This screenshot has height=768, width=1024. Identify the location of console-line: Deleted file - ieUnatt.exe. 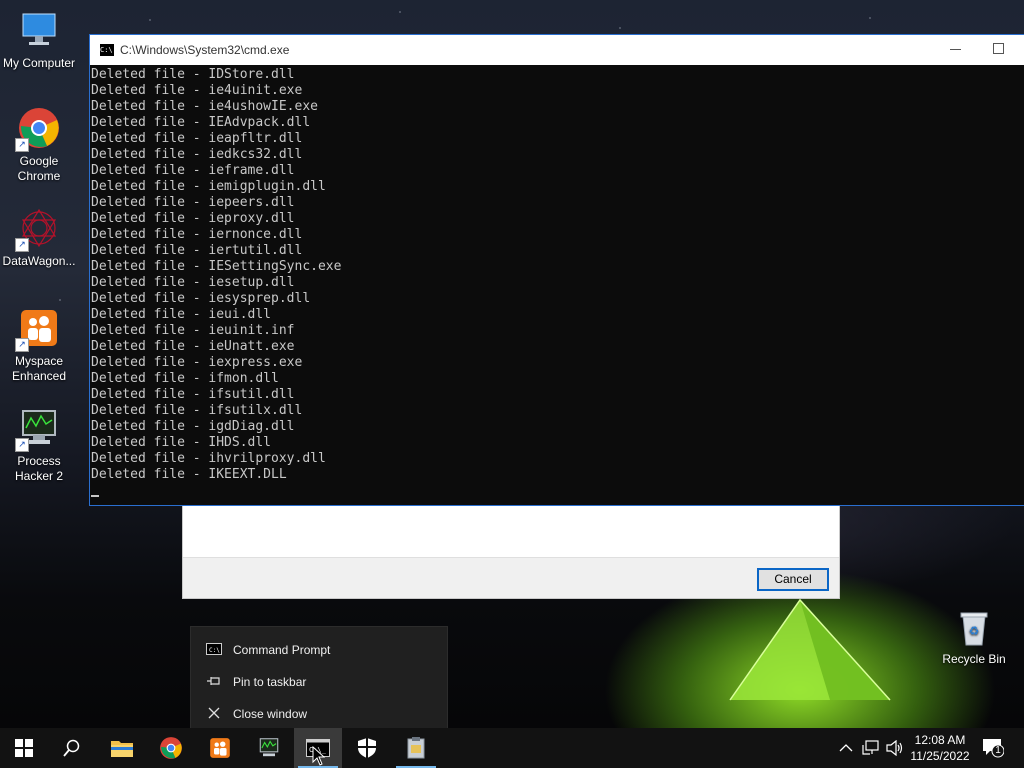
(193, 346).